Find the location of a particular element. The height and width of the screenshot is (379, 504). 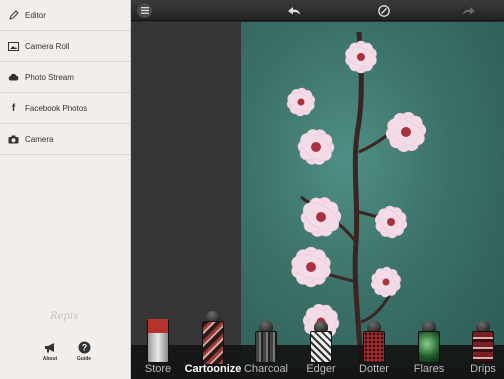

drips-marker is located at coordinates (483, 342).